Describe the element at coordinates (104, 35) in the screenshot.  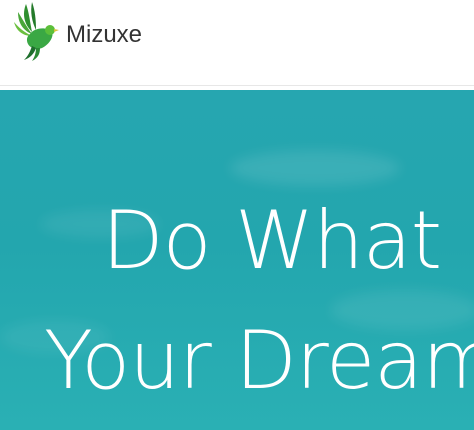
I see `brand-name: Mizuxe` at that location.